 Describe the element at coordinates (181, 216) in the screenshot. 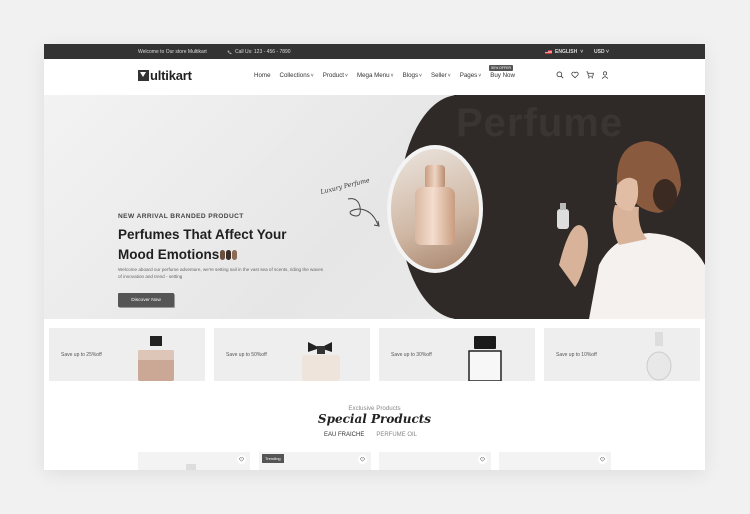

I see `hero-eyebrow: NEW ARRIVAL BRANDED PRODUCT` at that location.